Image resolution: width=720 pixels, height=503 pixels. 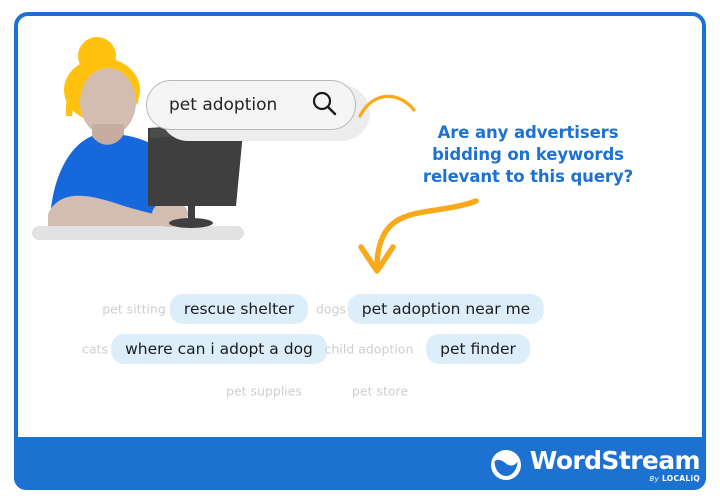 What do you see at coordinates (528, 132) in the screenshot?
I see `callout-line-1: Are any advertisers` at bounding box center [528, 132].